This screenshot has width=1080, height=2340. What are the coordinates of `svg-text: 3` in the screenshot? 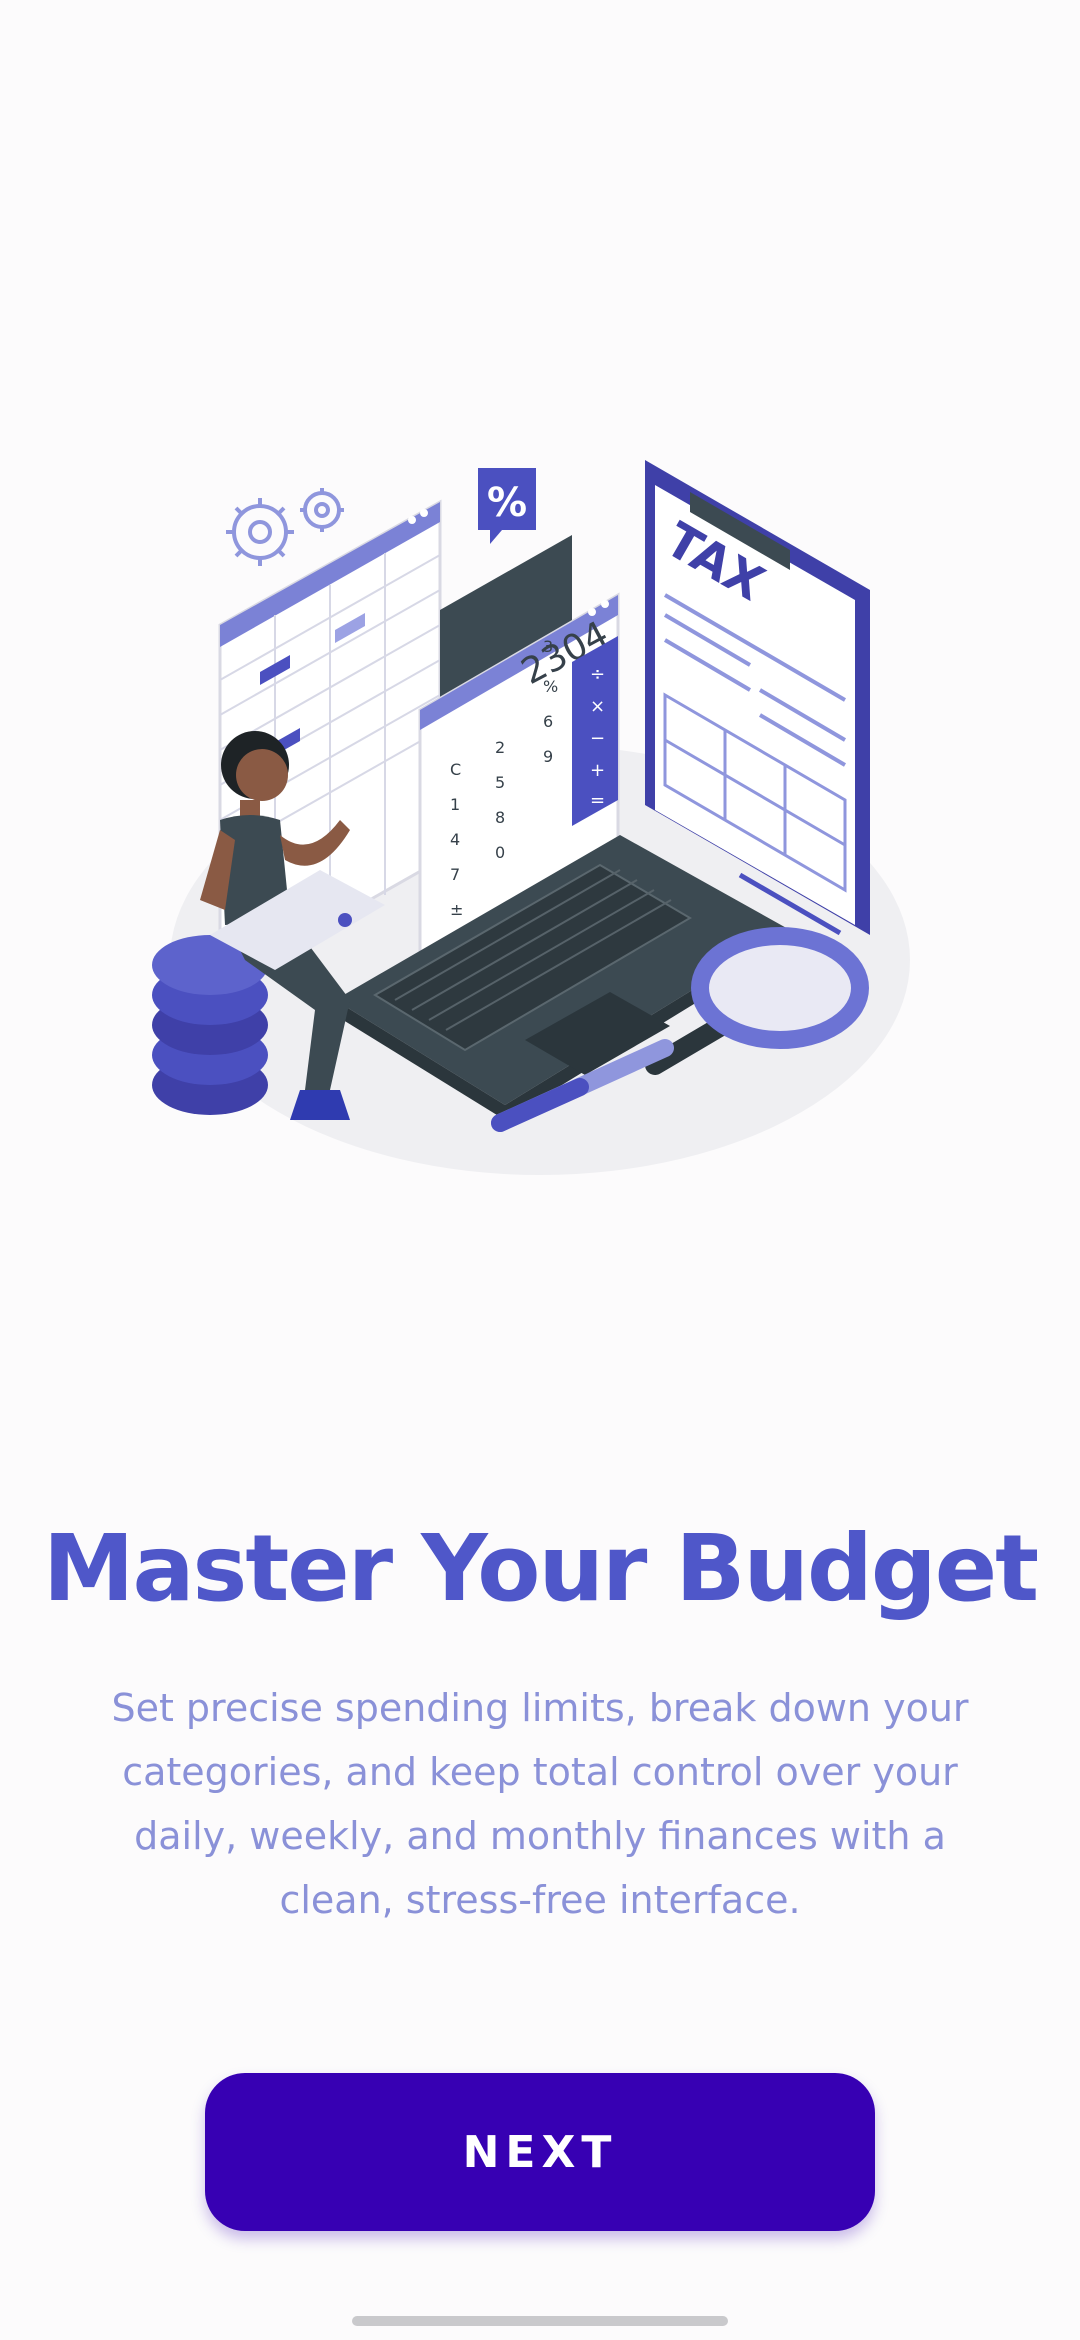 It's located at (548, 646).